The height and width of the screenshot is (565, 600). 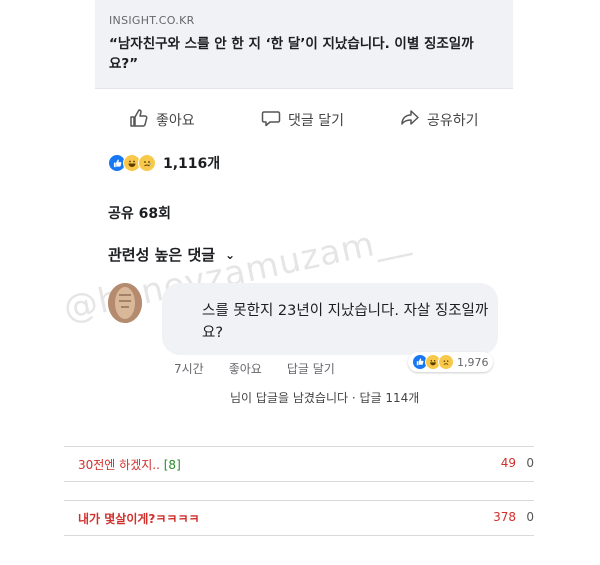 I want to click on share-button: 공유하기, so click(x=439, y=120).